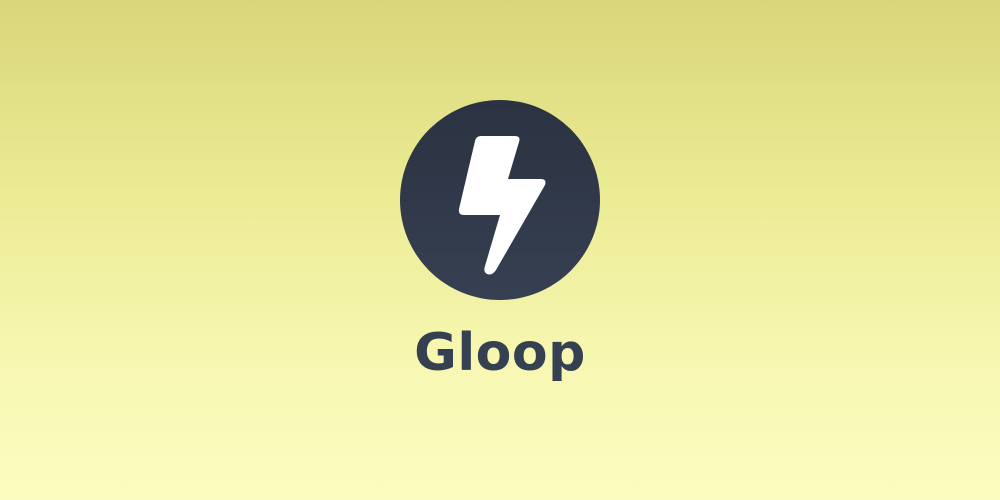 The height and width of the screenshot is (500, 1000). I want to click on app-logo, so click(500, 200).